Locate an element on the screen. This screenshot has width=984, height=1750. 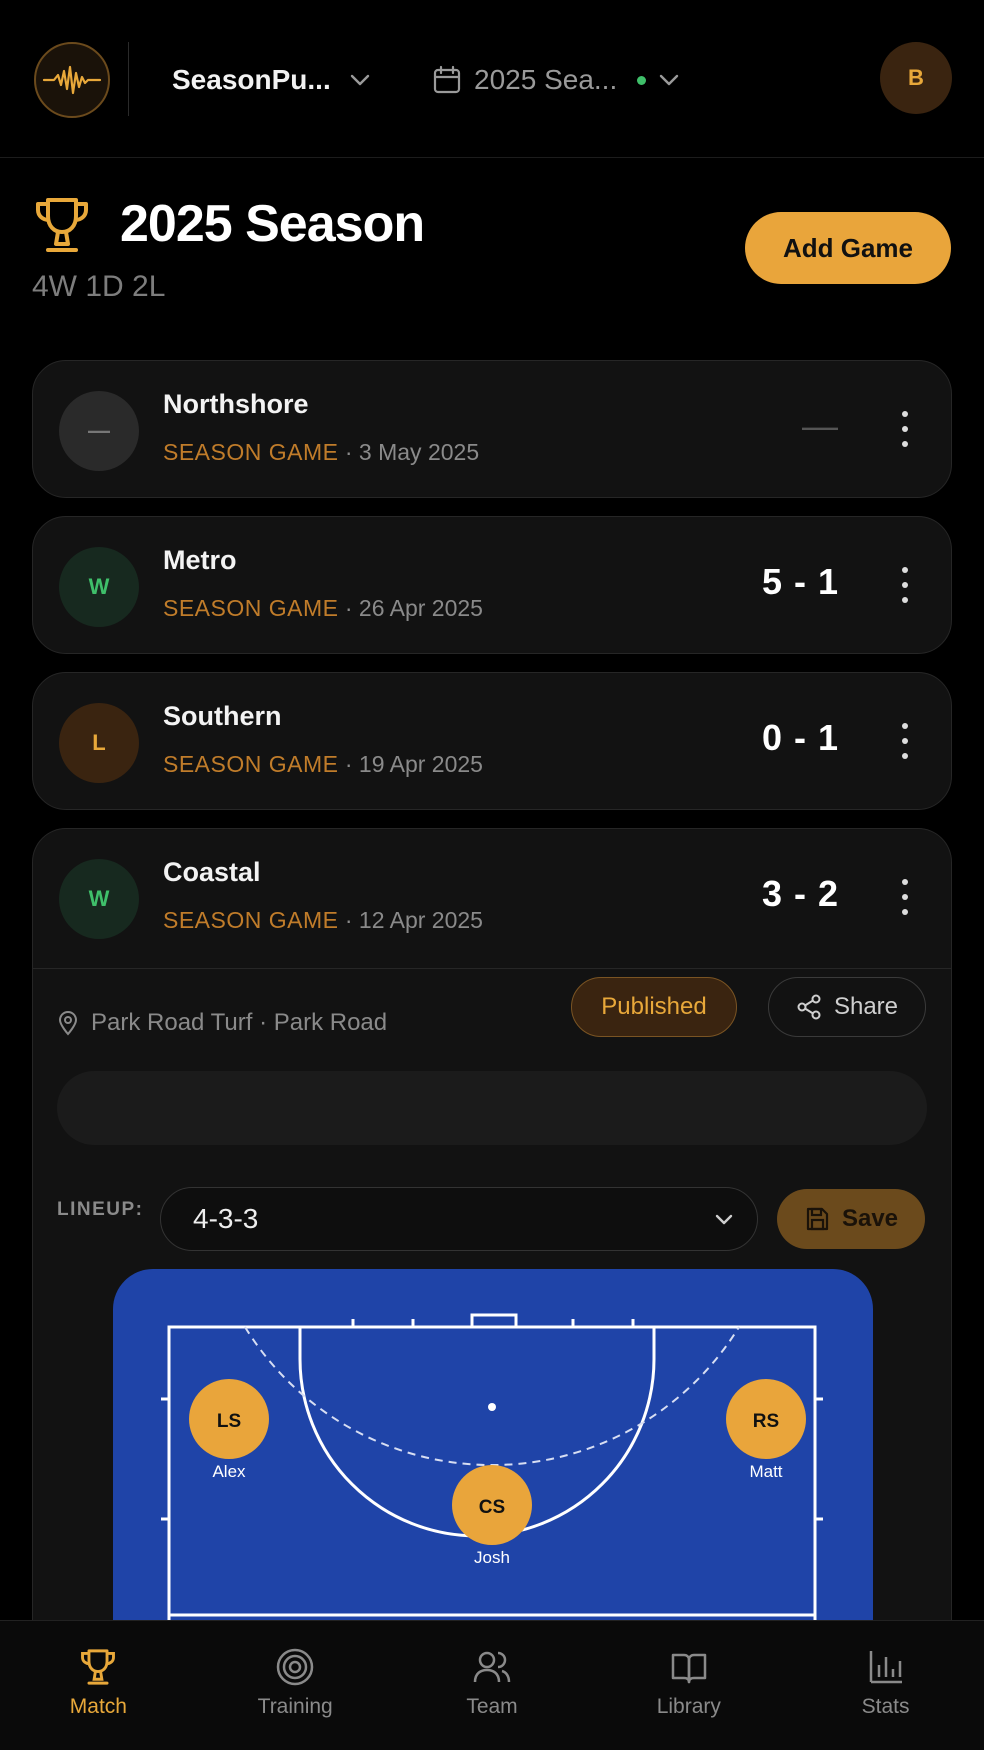
result-badge: L is located at coordinates (99, 743).